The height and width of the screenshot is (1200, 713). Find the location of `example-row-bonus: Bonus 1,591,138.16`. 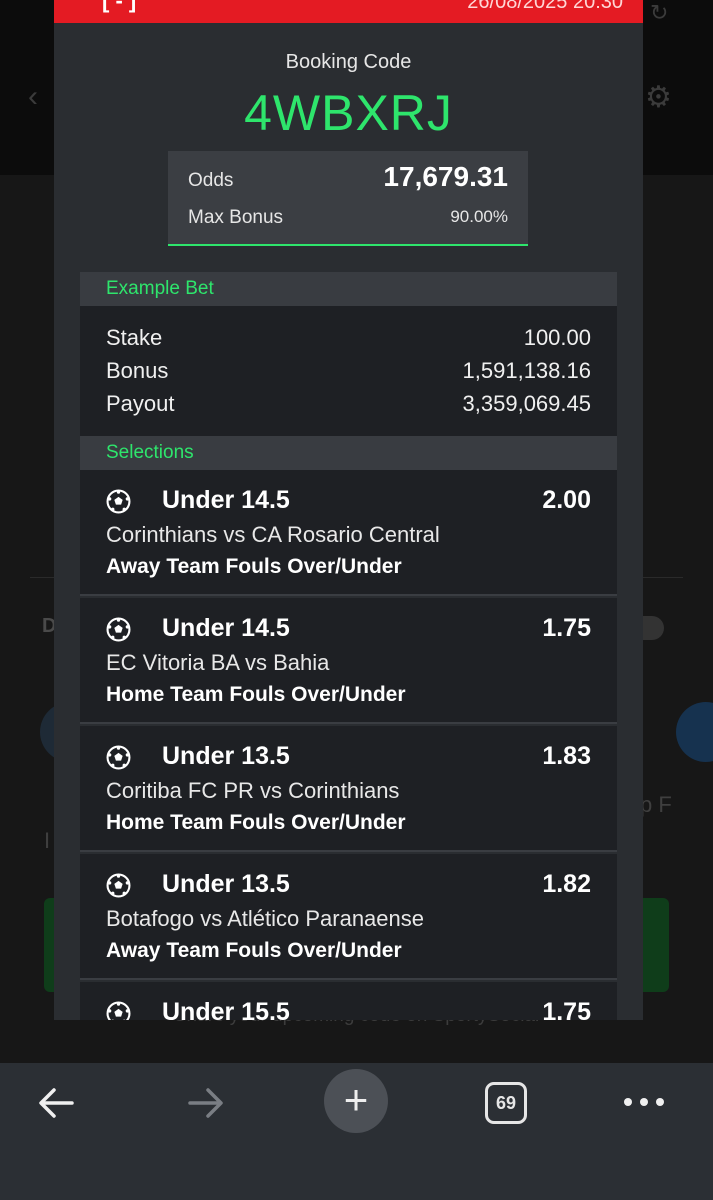

example-row-bonus: Bonus 1,591,138.16 is located at coordinates (348, 373).